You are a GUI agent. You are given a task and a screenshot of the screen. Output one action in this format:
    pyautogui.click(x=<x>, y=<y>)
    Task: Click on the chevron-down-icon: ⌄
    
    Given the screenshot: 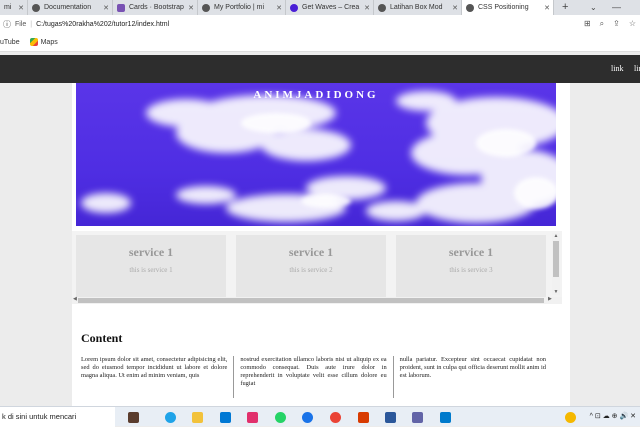 What is the action you would take?
    pyautogui.click(x=593, y=7)
    